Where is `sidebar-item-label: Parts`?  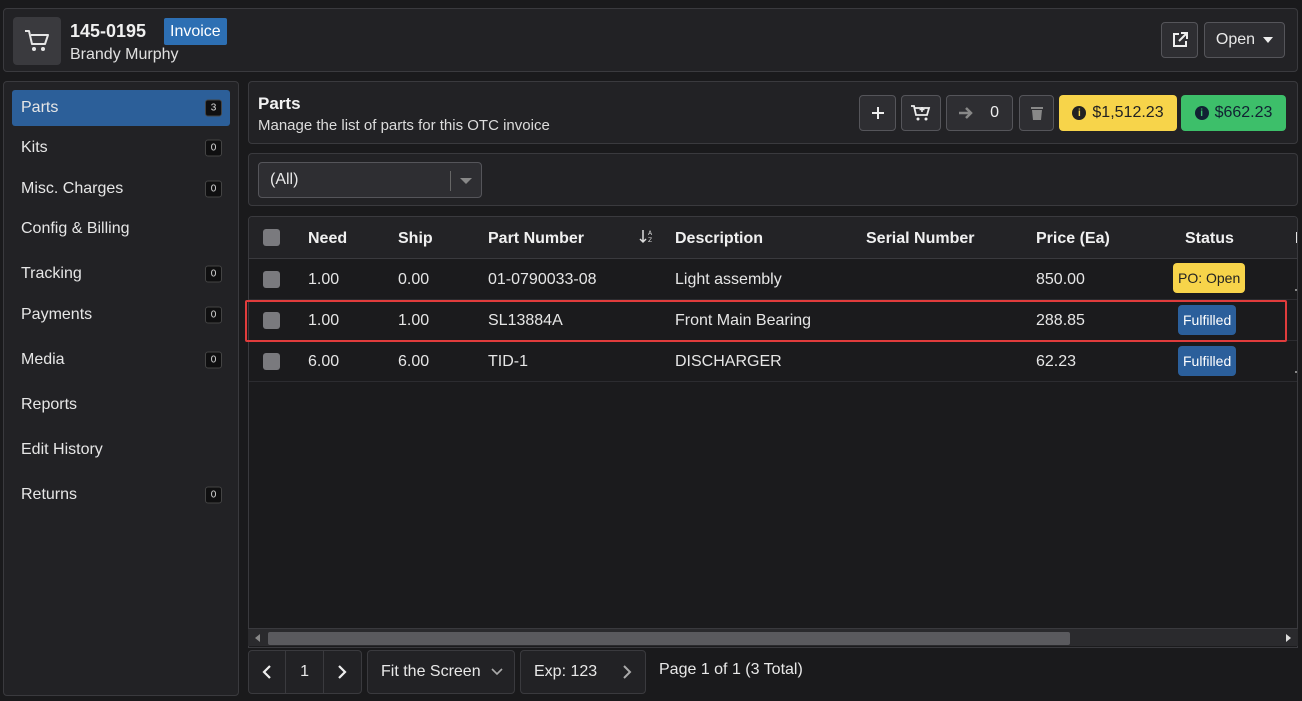 sidebar-item-label: Parts is located at coordinates (40, 107).